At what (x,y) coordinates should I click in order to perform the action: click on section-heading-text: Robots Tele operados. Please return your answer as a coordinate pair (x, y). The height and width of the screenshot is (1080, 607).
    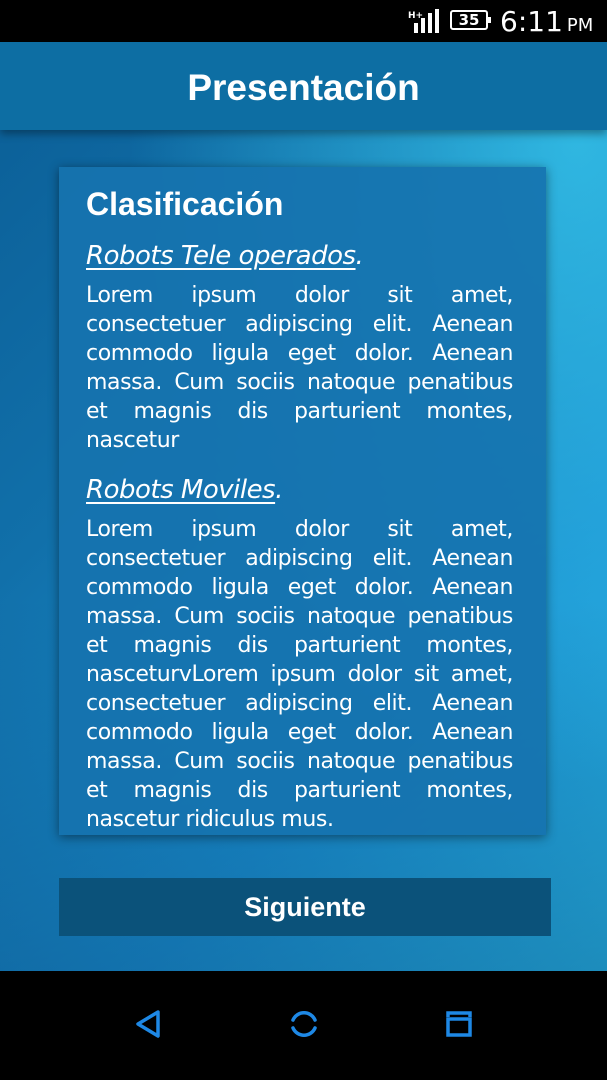
    Looking at the image, I should click on (221, 256).